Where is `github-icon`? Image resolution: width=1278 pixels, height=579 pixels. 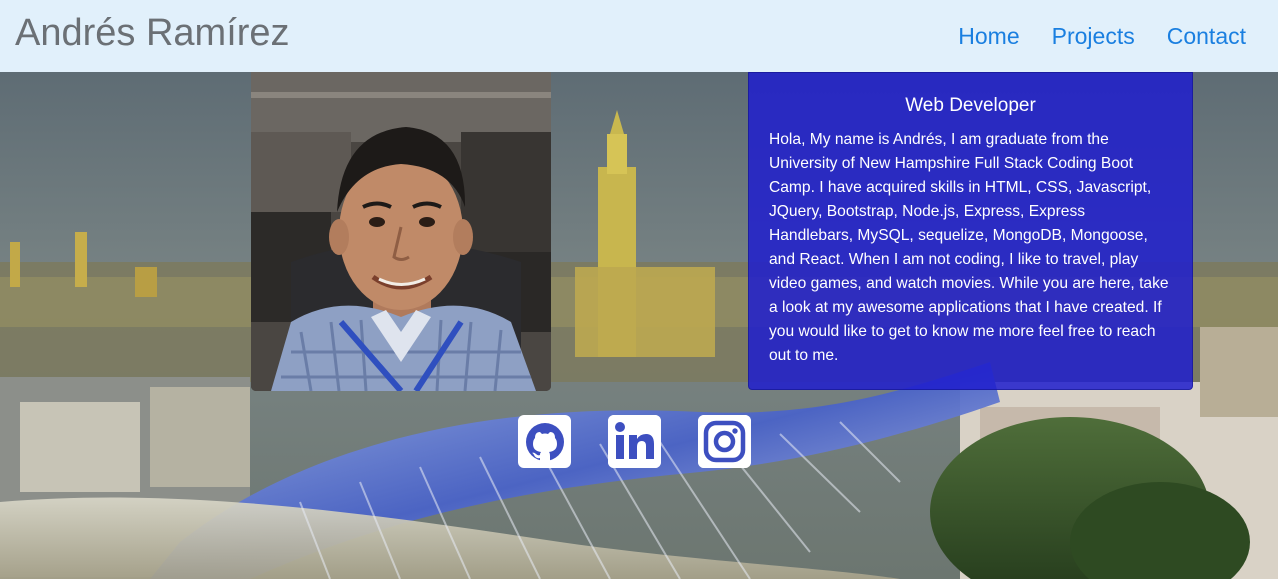
github-icon is located at coordinates (544, 441).